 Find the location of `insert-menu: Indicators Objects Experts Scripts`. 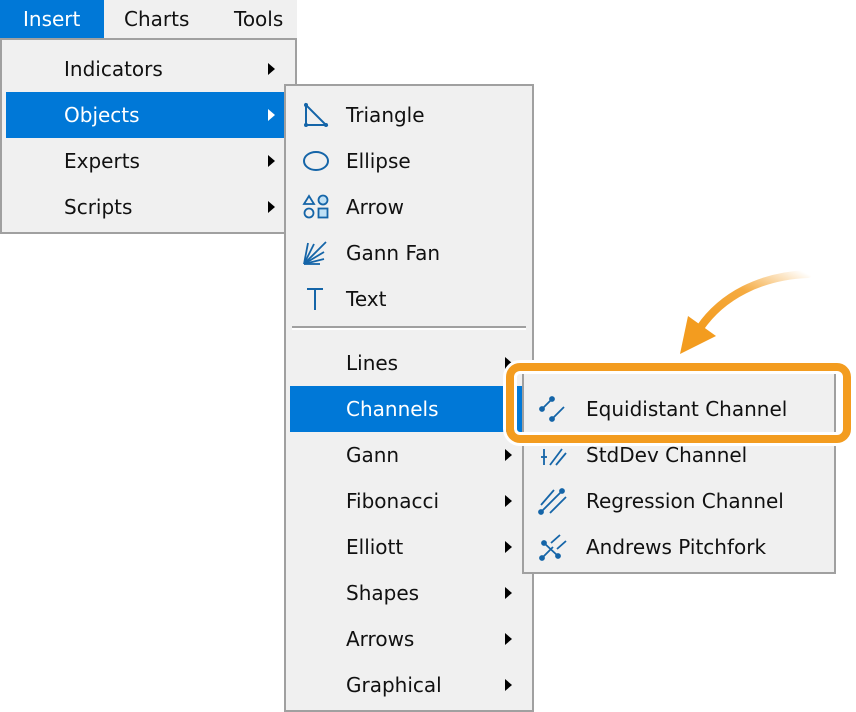

insert-menu: Indicators Objects Experts Scripts is located at coordinates (148, 136).